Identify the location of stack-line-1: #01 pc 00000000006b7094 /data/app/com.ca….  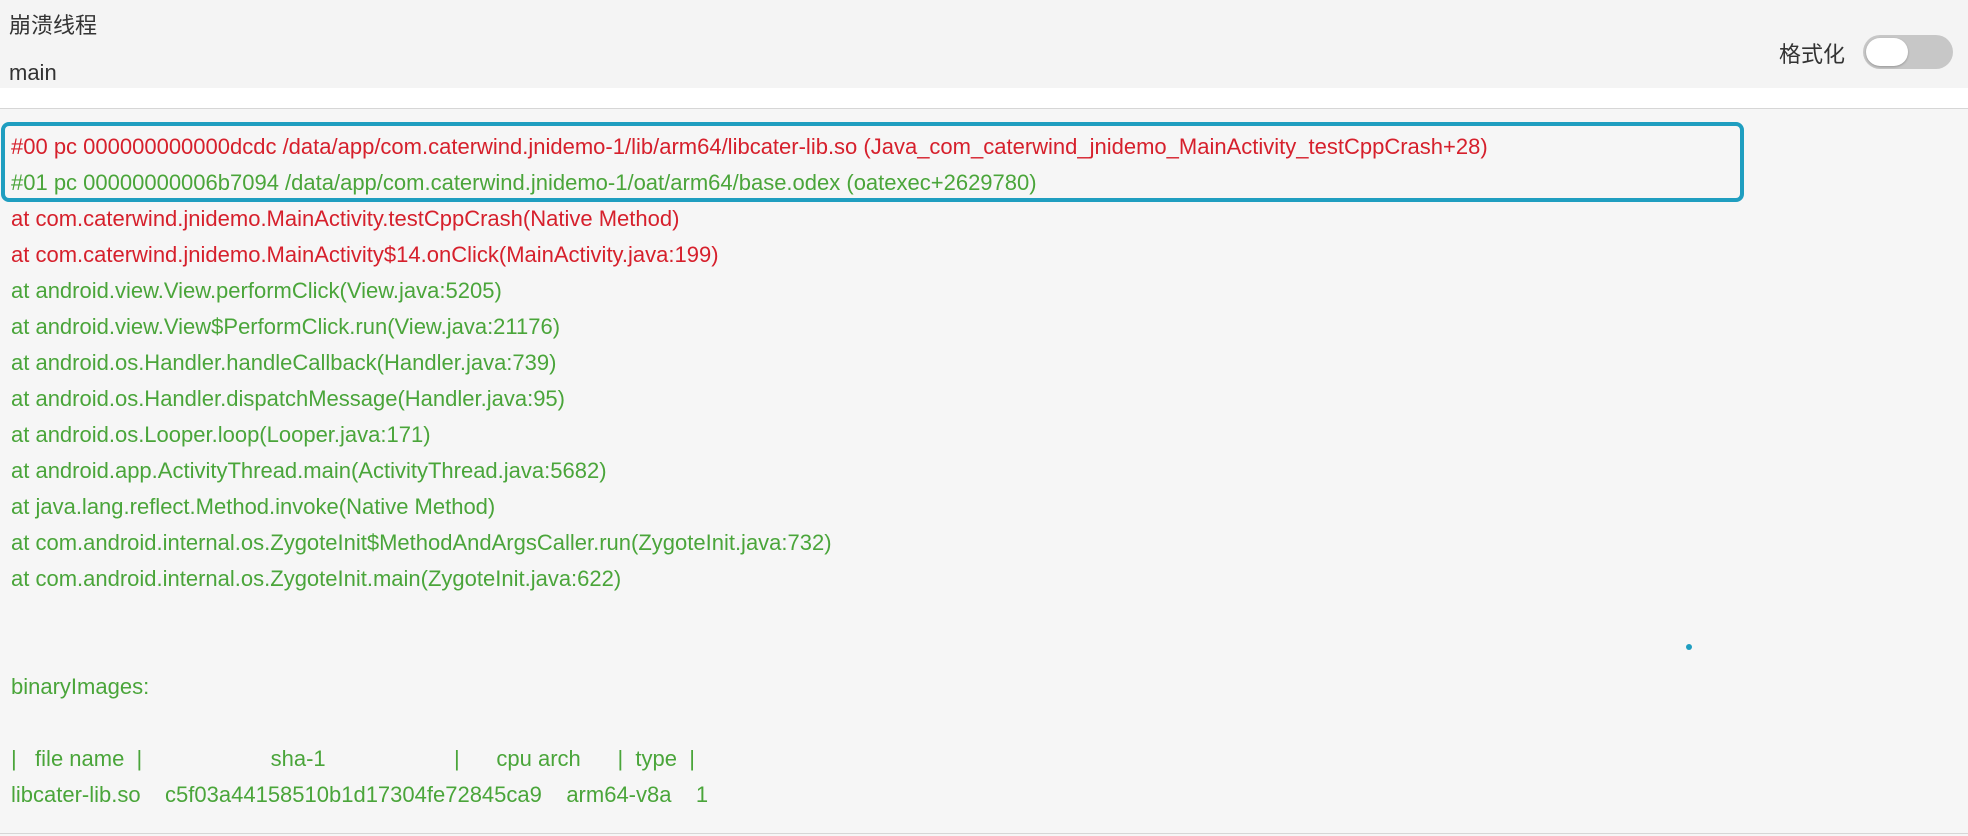
(524, 182).